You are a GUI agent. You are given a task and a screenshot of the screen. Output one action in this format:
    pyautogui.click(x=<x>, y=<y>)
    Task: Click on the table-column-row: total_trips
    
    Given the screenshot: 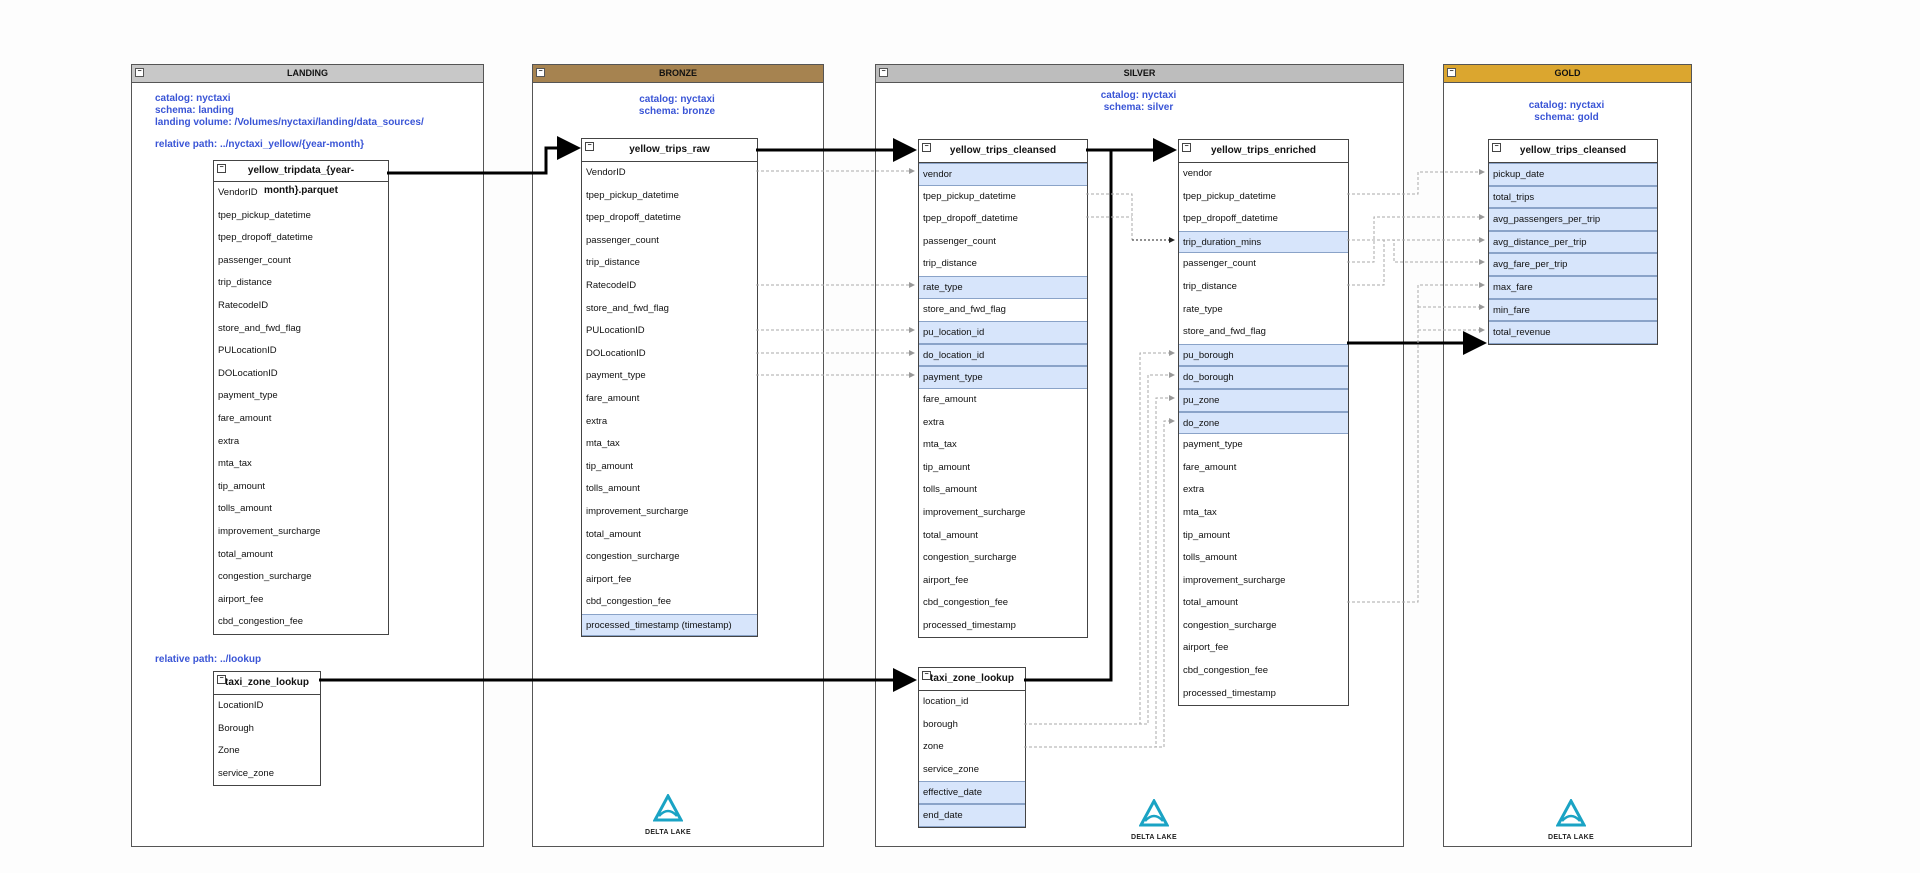 What is the action you would take?
    pyautogui.click(x=1573, y=197)
    